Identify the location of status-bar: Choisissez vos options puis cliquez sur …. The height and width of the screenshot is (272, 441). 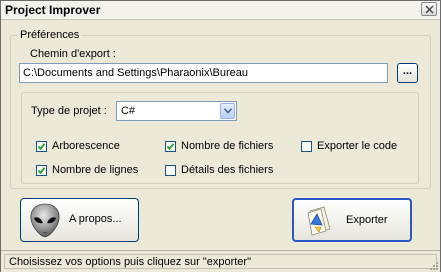
(220, 261).